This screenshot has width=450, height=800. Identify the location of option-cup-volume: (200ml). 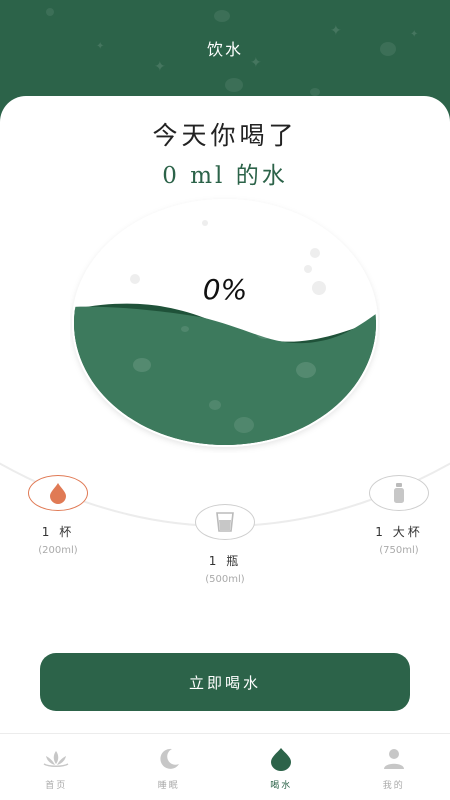
(58, 550).